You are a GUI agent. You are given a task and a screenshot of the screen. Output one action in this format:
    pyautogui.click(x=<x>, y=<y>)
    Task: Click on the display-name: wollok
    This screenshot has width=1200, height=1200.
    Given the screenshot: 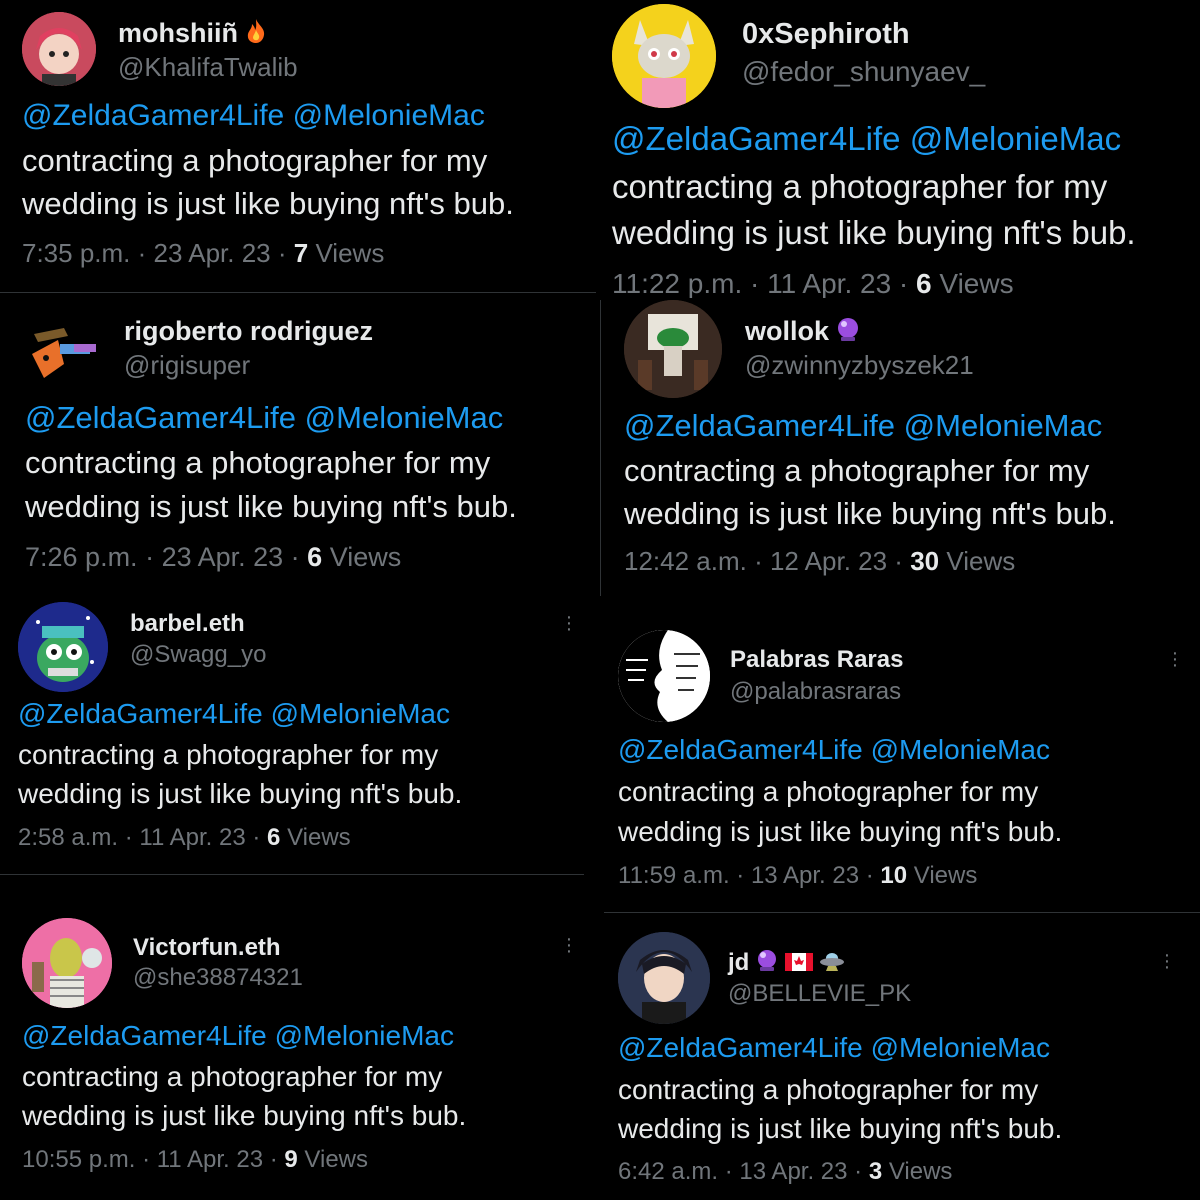 What is the action you would take?
    pyautogui.click(x=803, y=332)
    